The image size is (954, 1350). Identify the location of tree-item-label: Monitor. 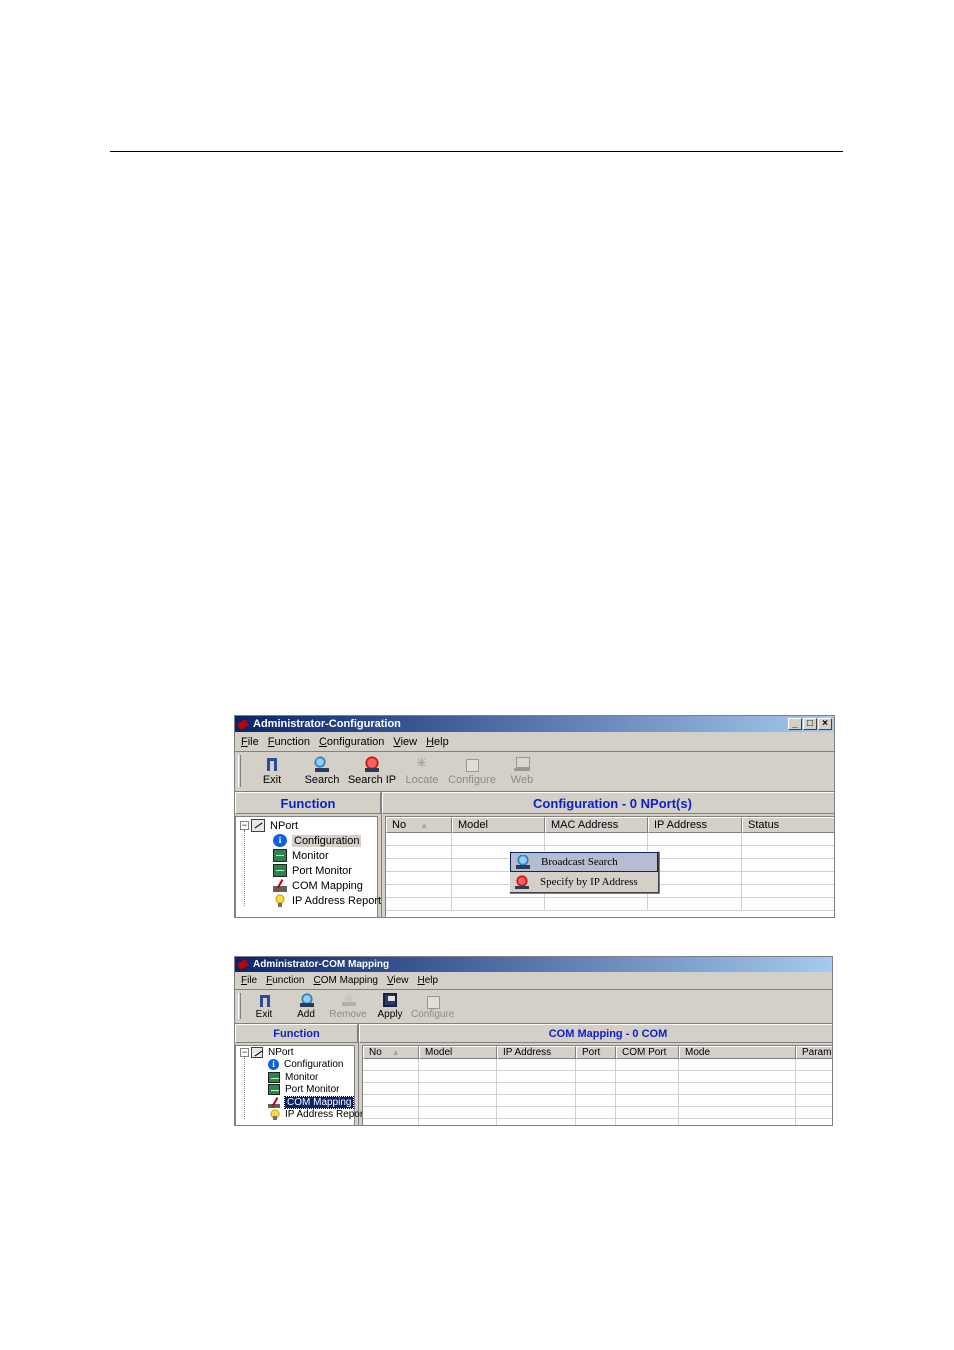
(310, 855).